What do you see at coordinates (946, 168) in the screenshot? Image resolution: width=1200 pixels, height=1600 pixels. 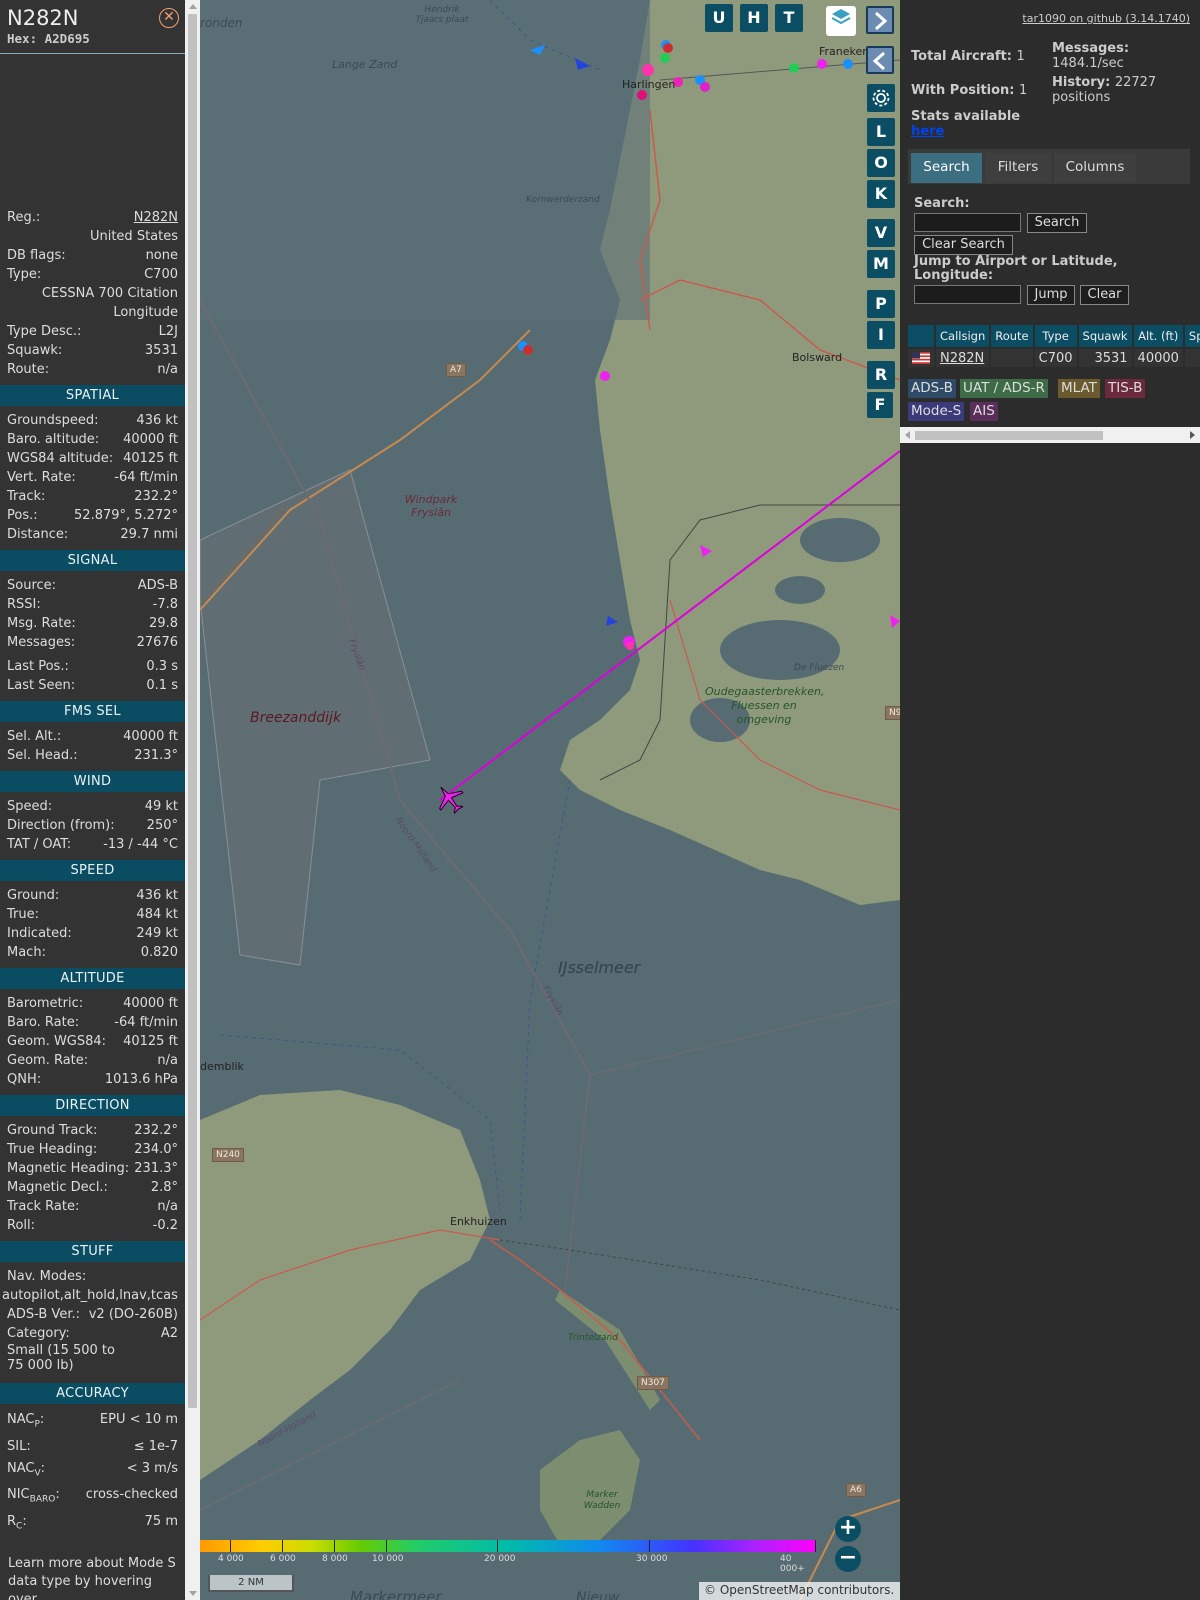 I see `tab-search: Search` at bounding box center [946, 168].